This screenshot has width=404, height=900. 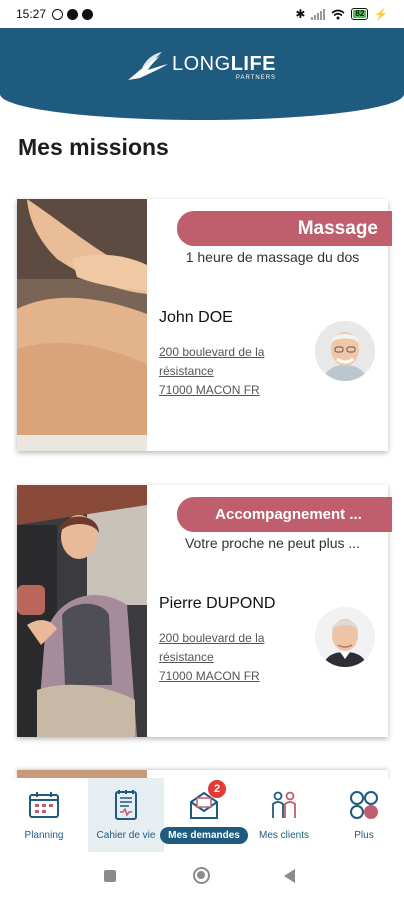 I want to click on app-header: LONGLIFE PARTNERS, so click(x=202, y=74).